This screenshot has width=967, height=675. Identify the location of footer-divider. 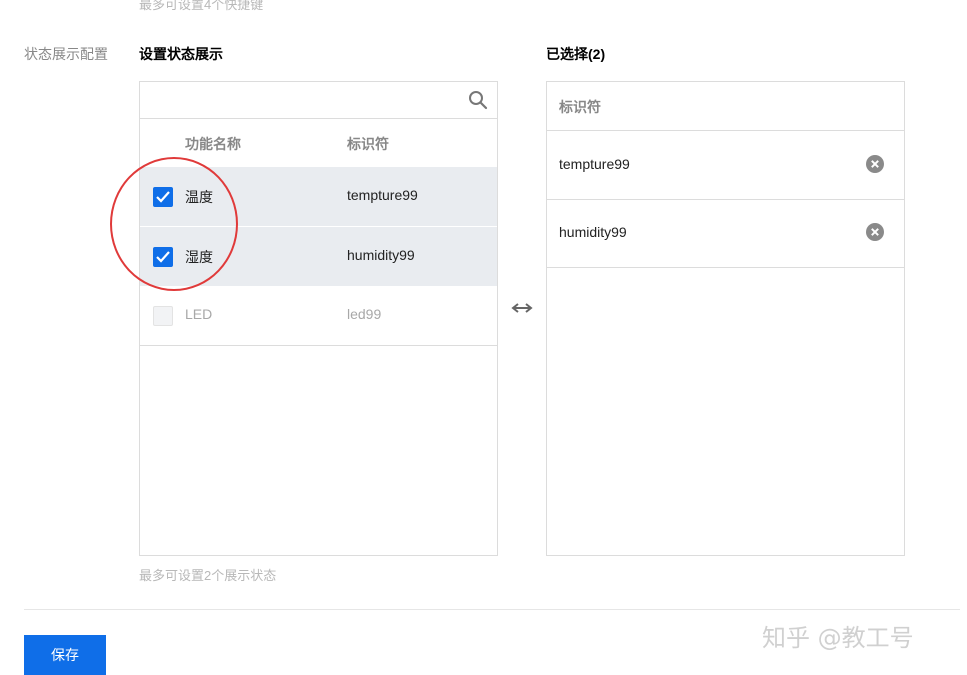
(492, 609).